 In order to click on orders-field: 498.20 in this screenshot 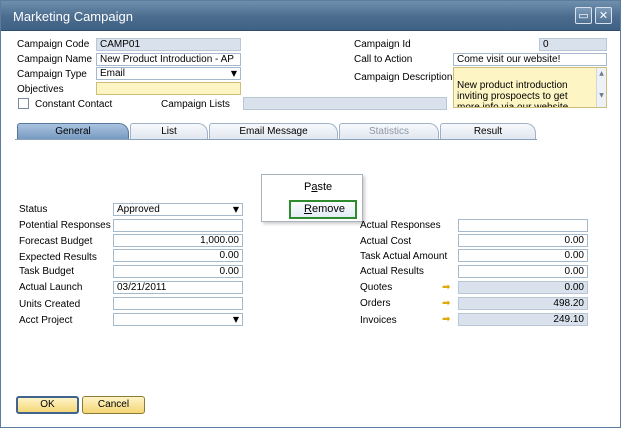, I will do `click(523, 303)`.